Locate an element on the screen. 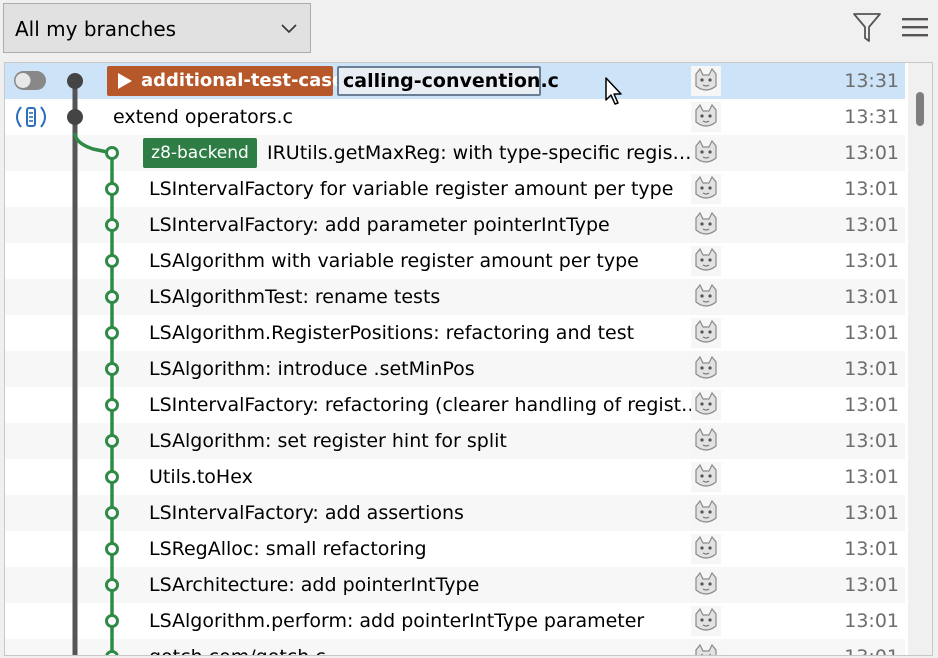  vertical-scrollbar is located at coordinates (920, 359).